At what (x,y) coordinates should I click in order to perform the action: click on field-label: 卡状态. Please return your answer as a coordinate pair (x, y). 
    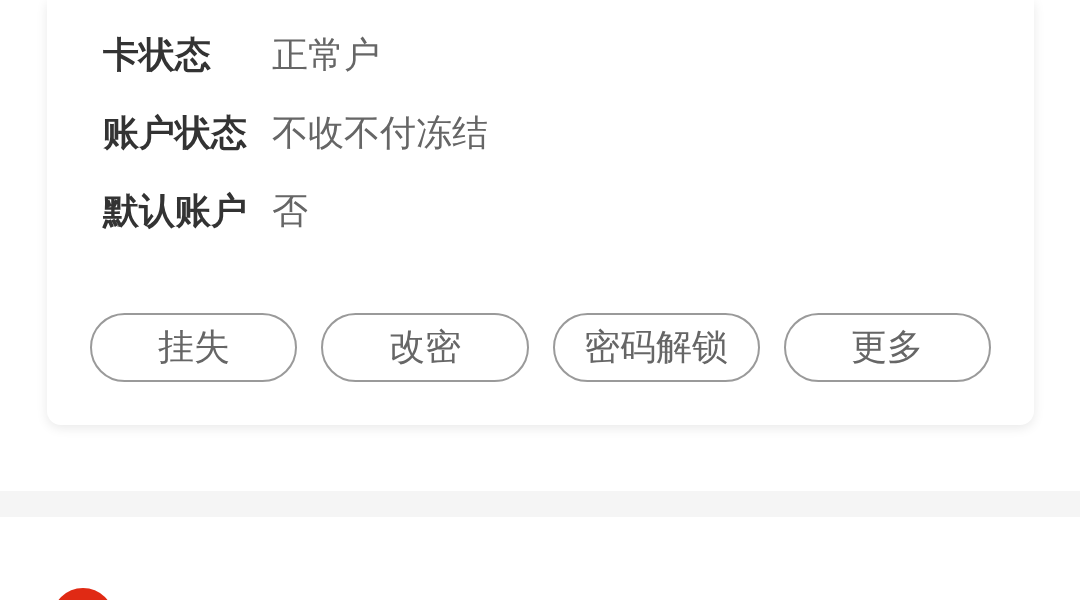
    Looking at the image, I should click on (157, 54).